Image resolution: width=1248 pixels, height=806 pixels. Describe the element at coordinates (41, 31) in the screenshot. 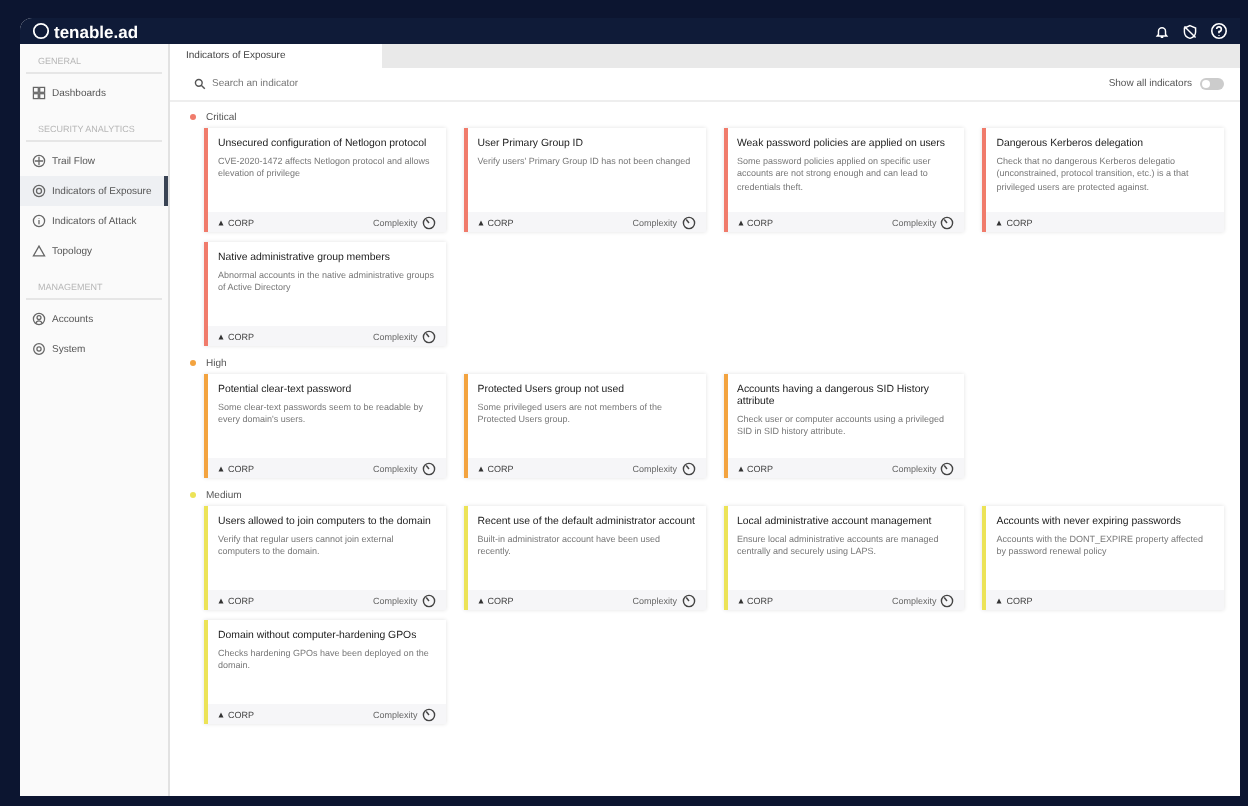

I see `logo-ring-icon` at that location.